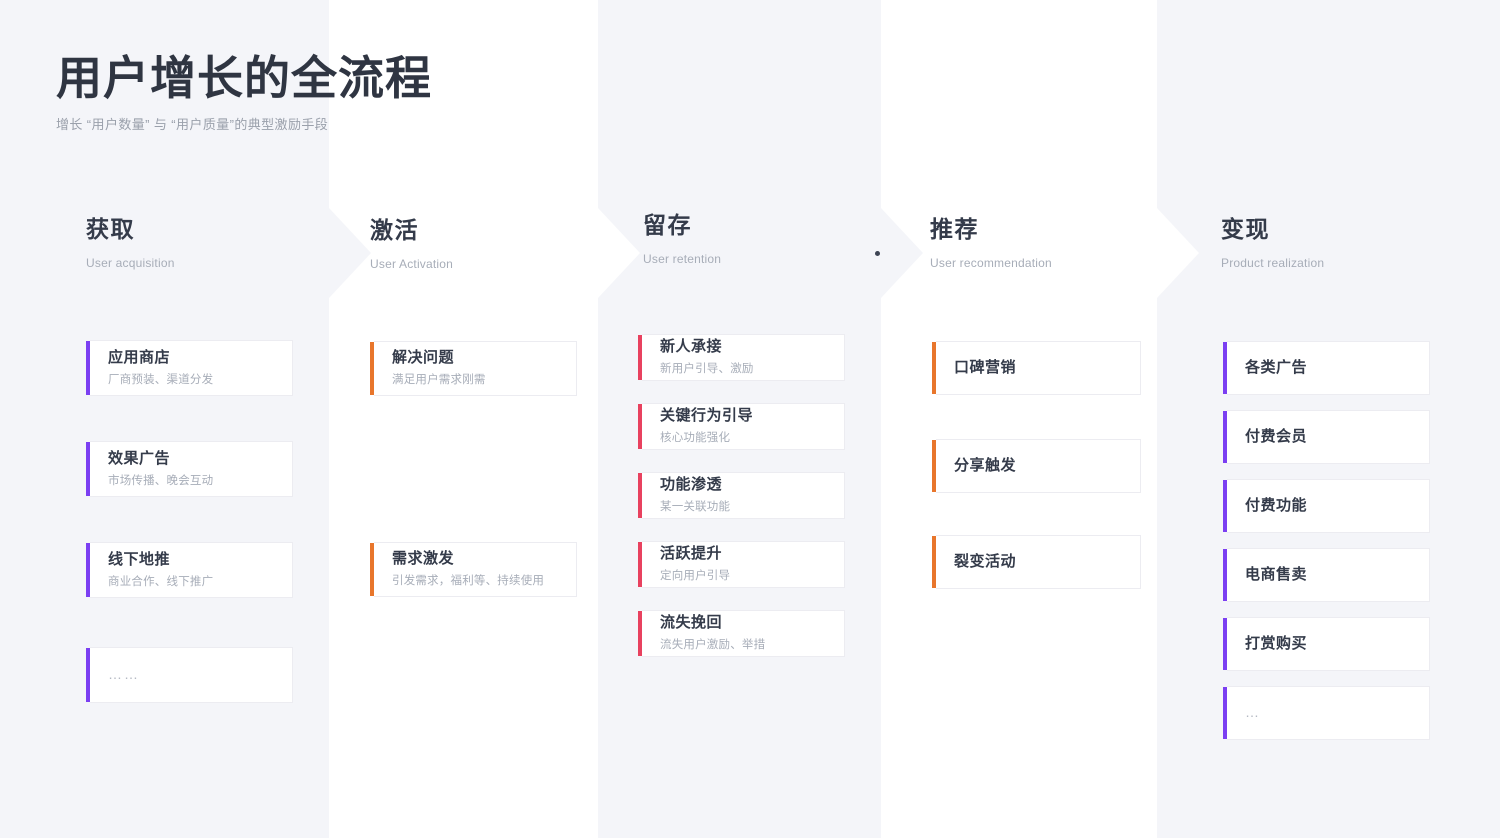  Describe the element at coordinates (139, 559) in the screenshot. I see `card-title: 线下地推` at that location.